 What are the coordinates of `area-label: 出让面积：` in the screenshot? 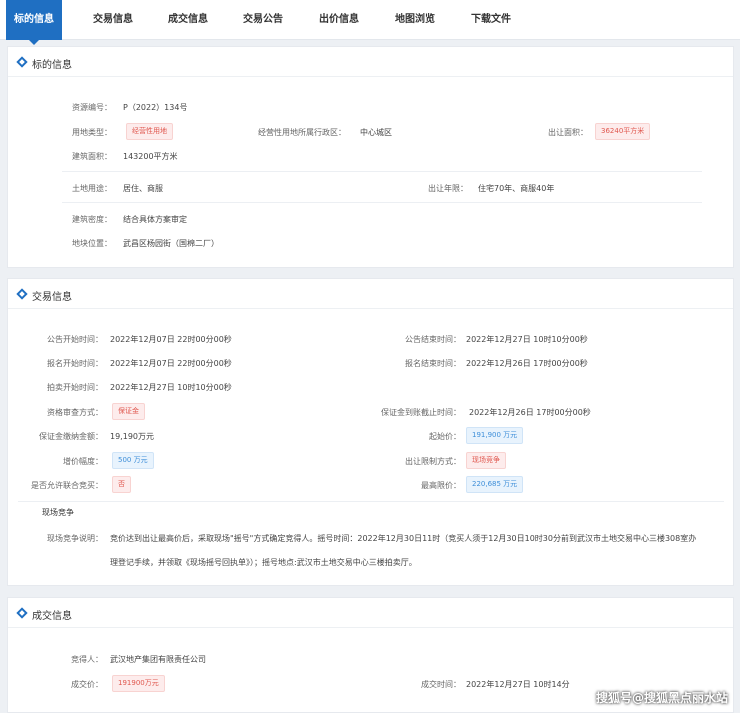 It's located at (568, 132).